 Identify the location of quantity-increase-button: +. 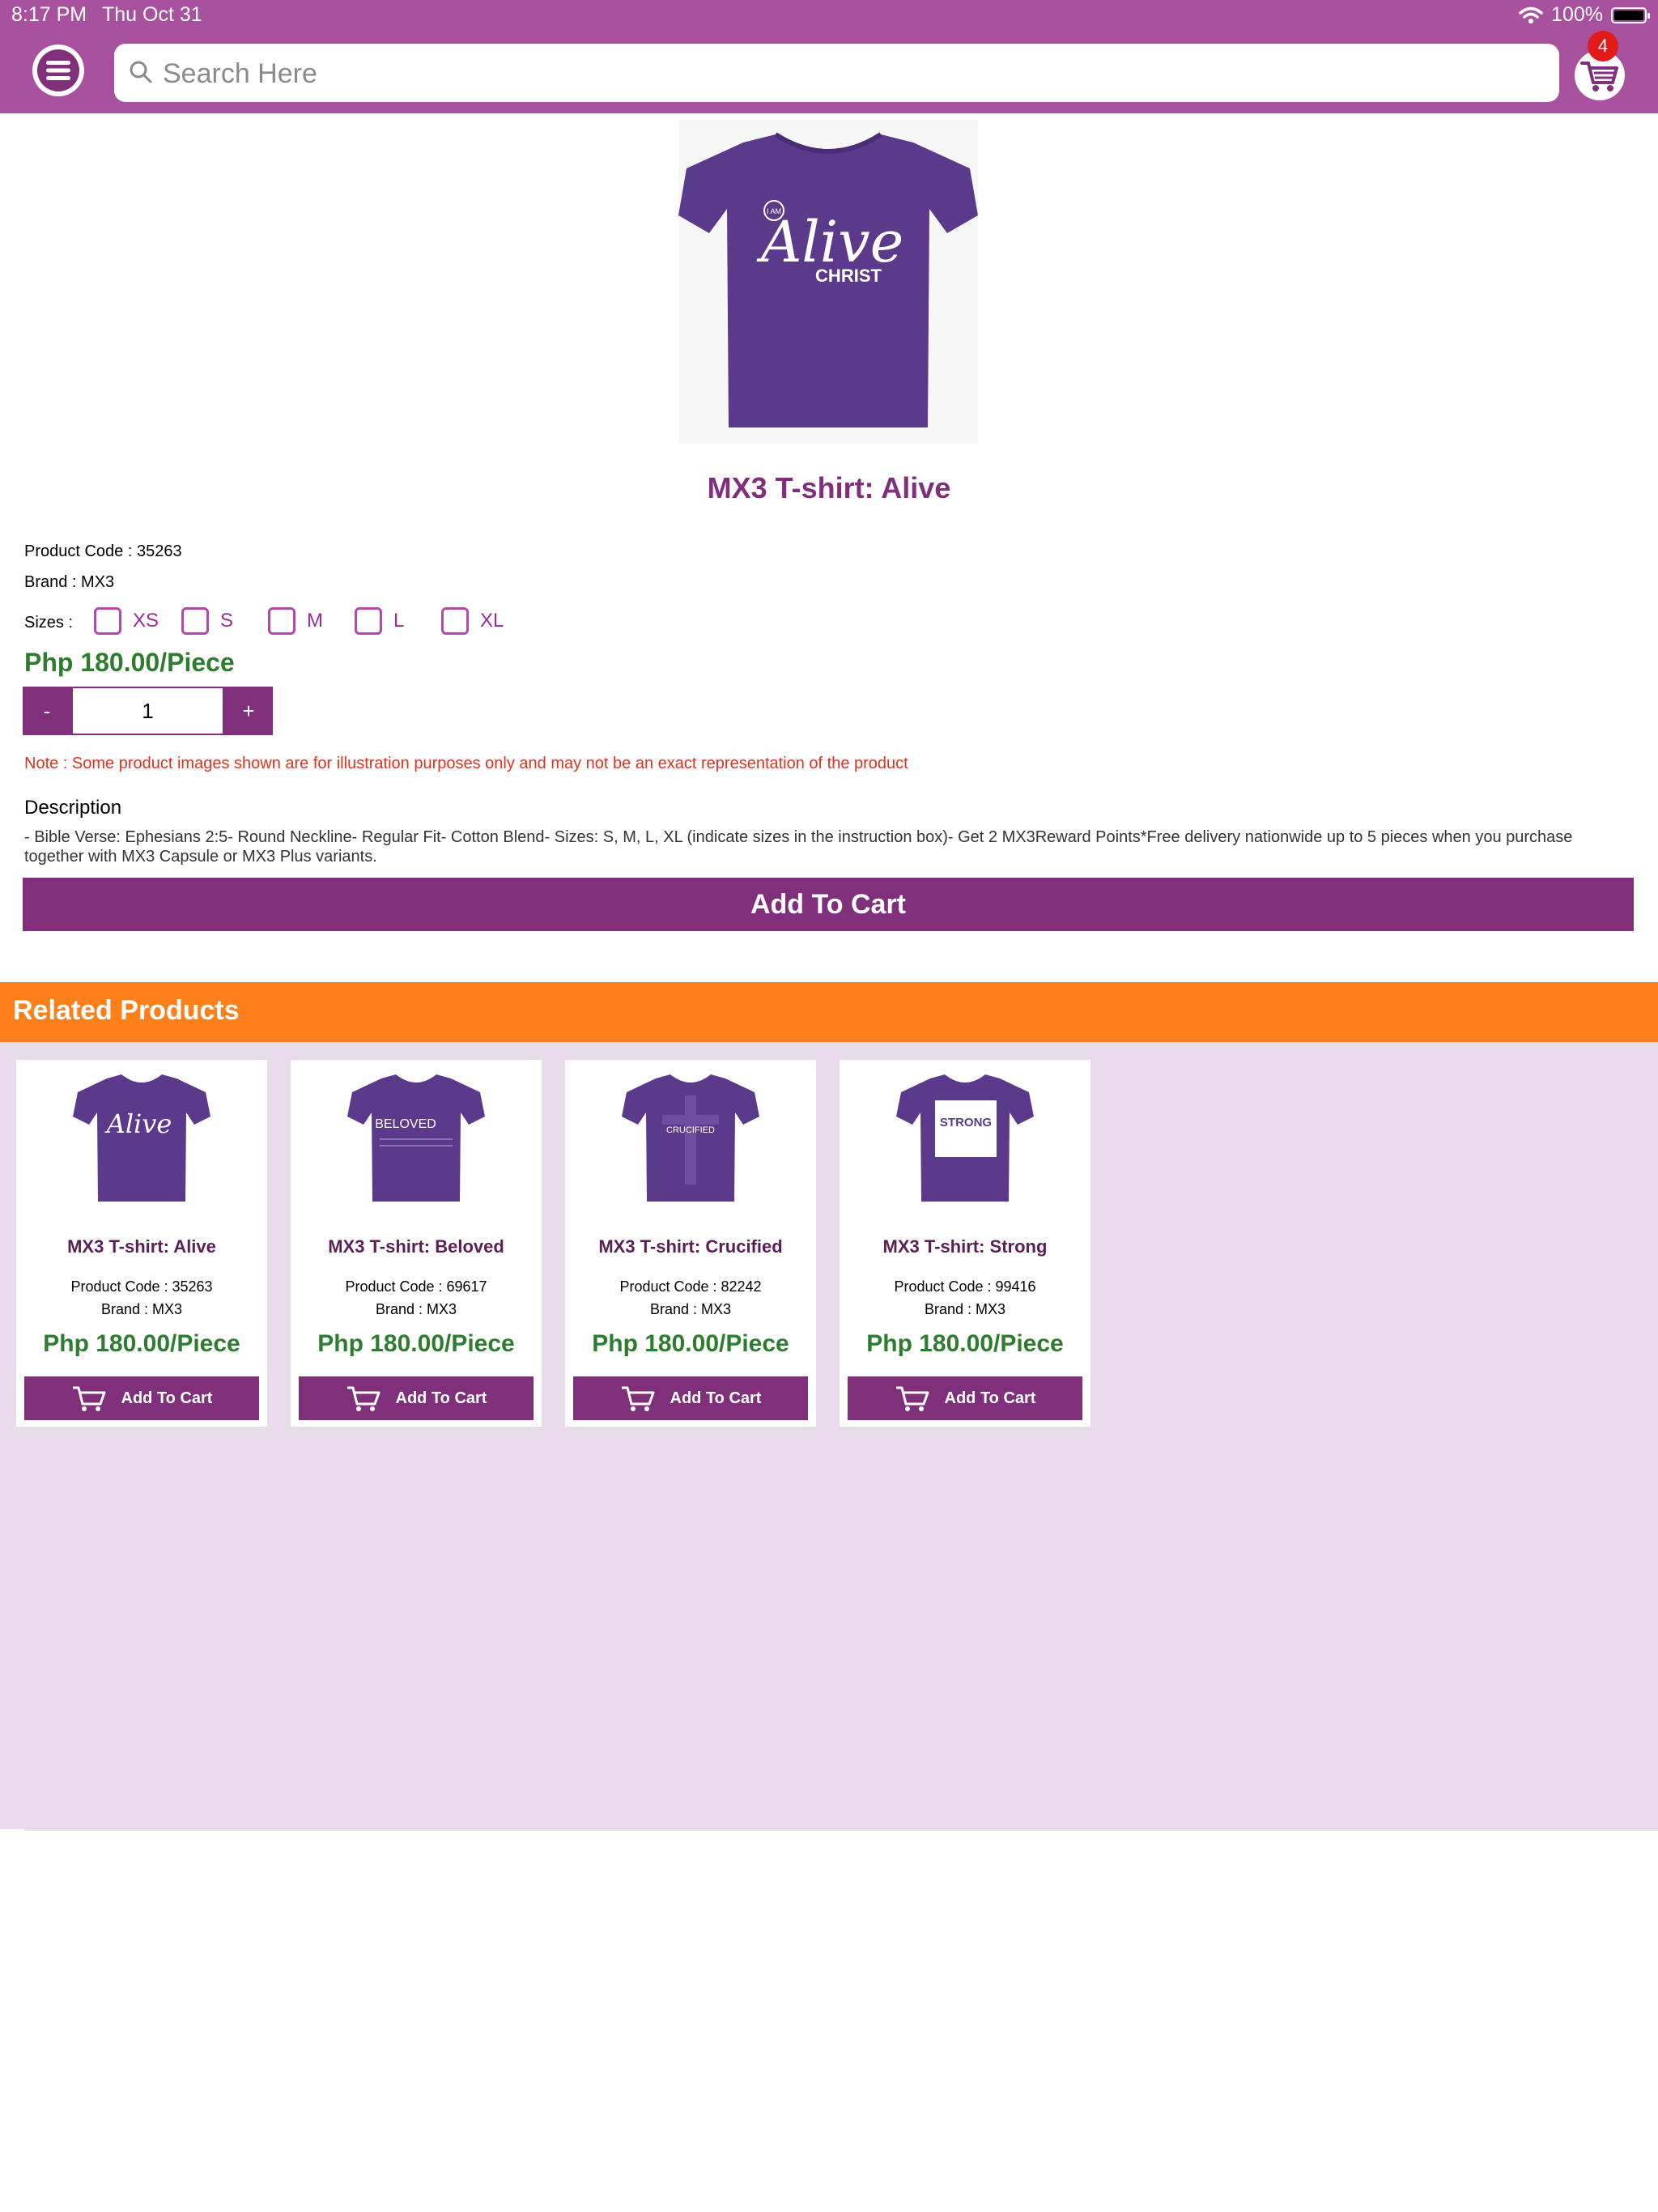
(248, 711).